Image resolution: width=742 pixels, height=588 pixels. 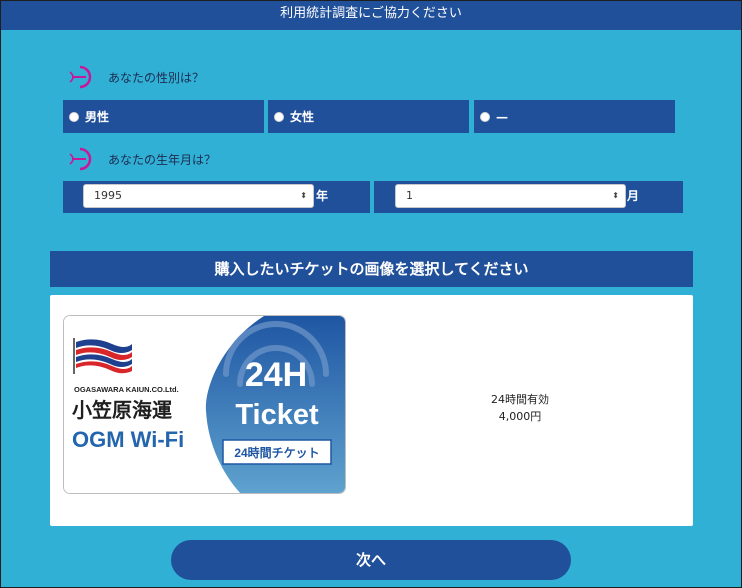 I want to click on ticket-price: 4,000円, so click(x=520, y=416).